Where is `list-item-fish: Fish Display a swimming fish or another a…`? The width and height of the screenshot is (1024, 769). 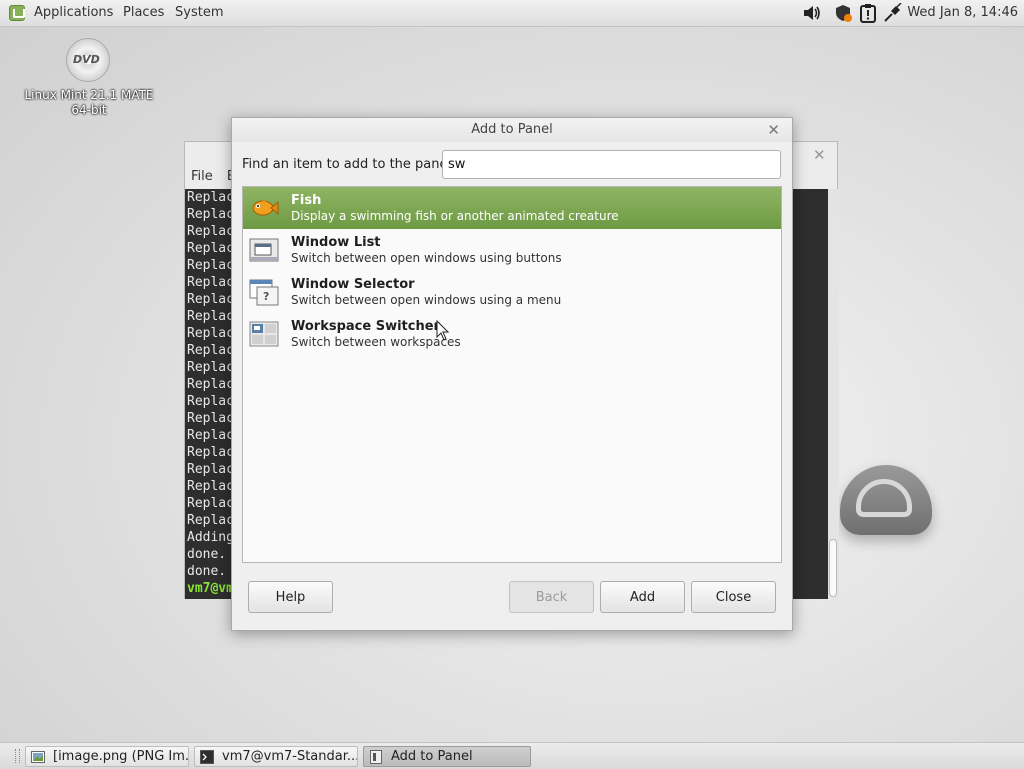 list-item-fish: Fish Display a swimming fish or another a… is located at coordinates (512, 208).